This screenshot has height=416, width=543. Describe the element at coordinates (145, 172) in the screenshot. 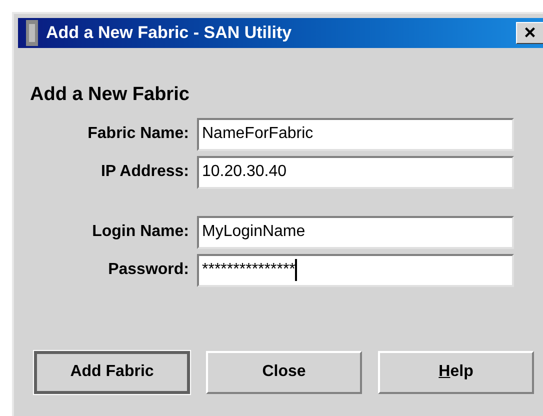

I see `field-label: IP Address:` at that location.